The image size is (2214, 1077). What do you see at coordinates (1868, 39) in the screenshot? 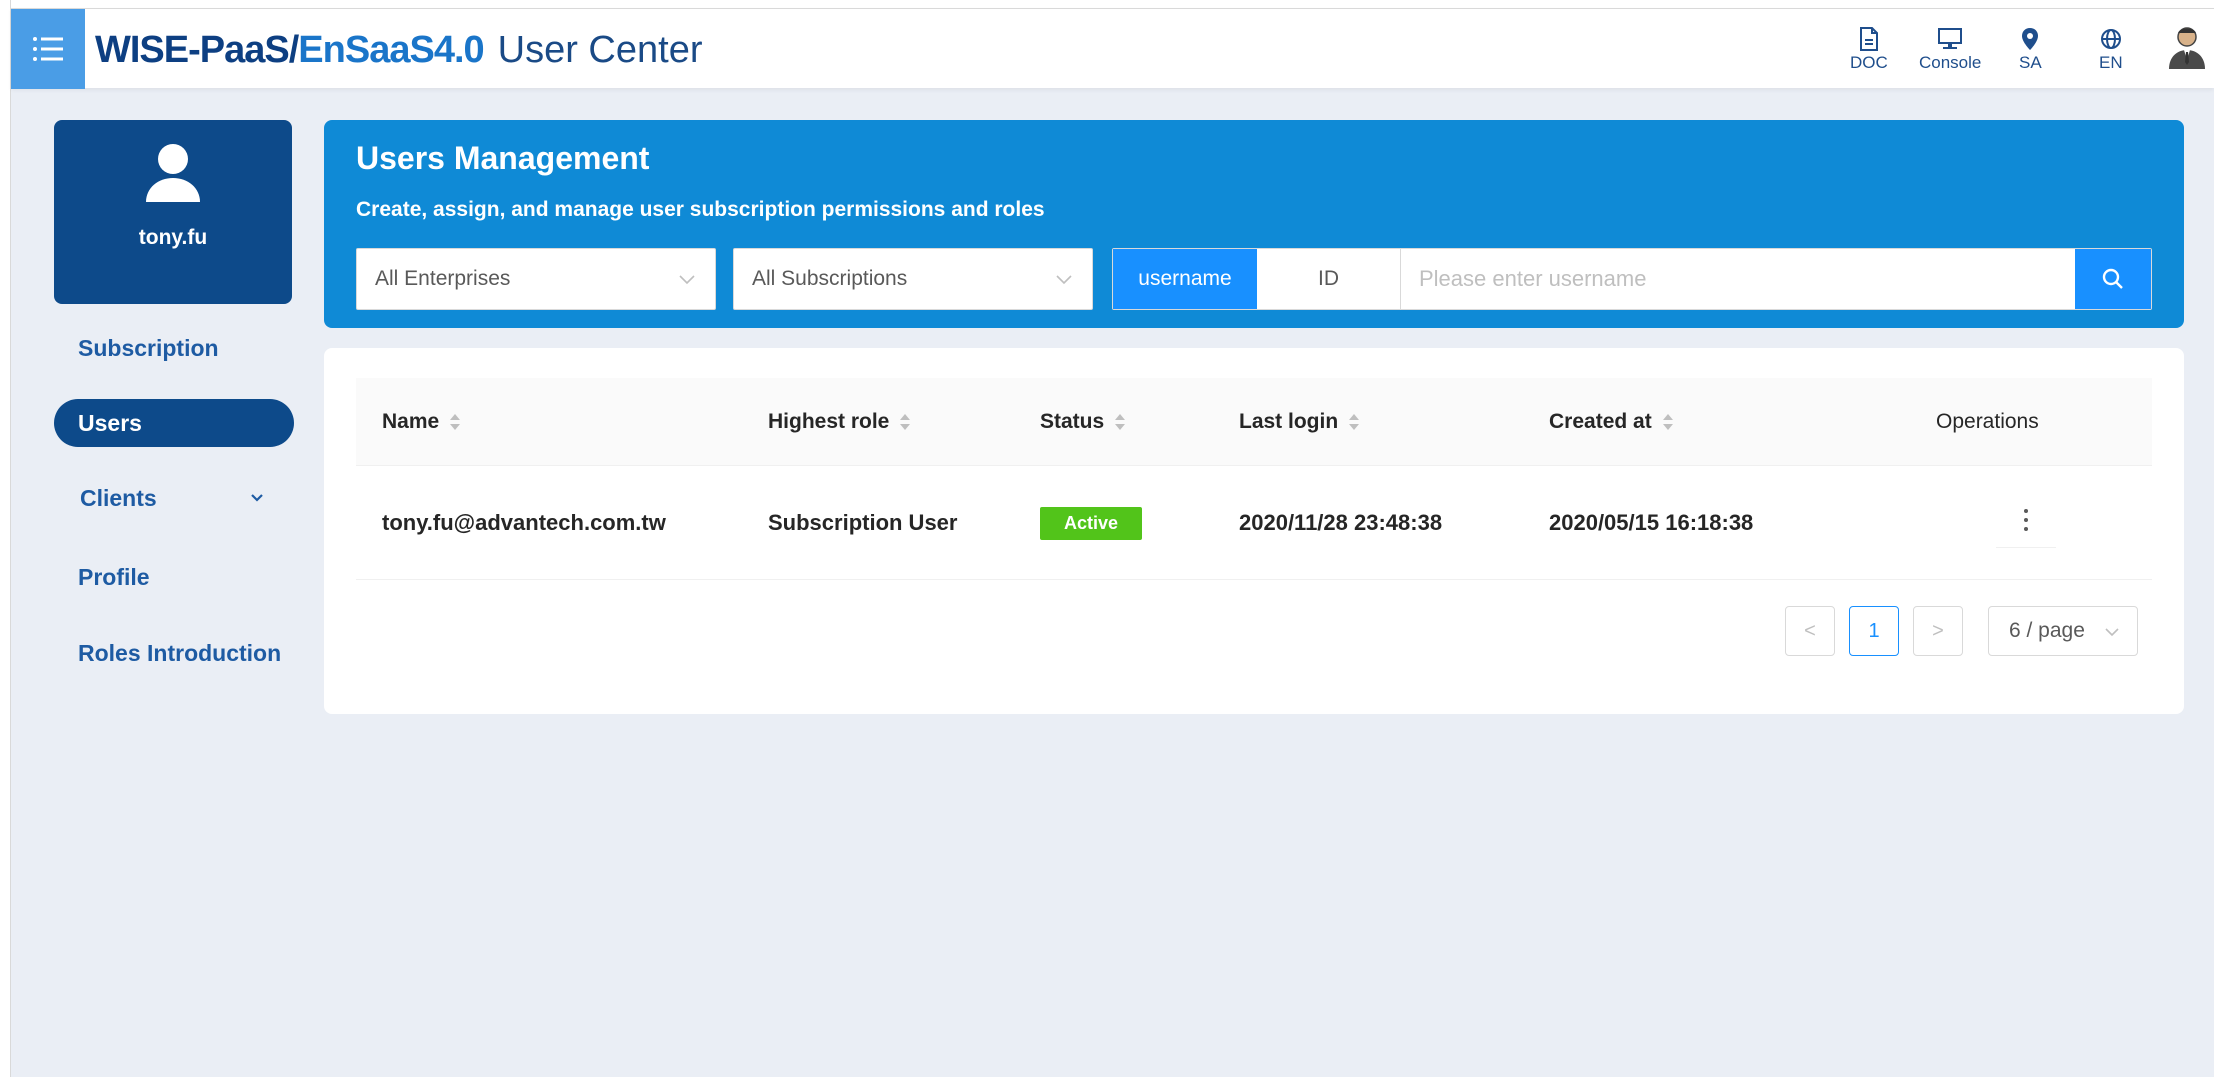
I see `doc-icon` at bounding box center [1868, 39].